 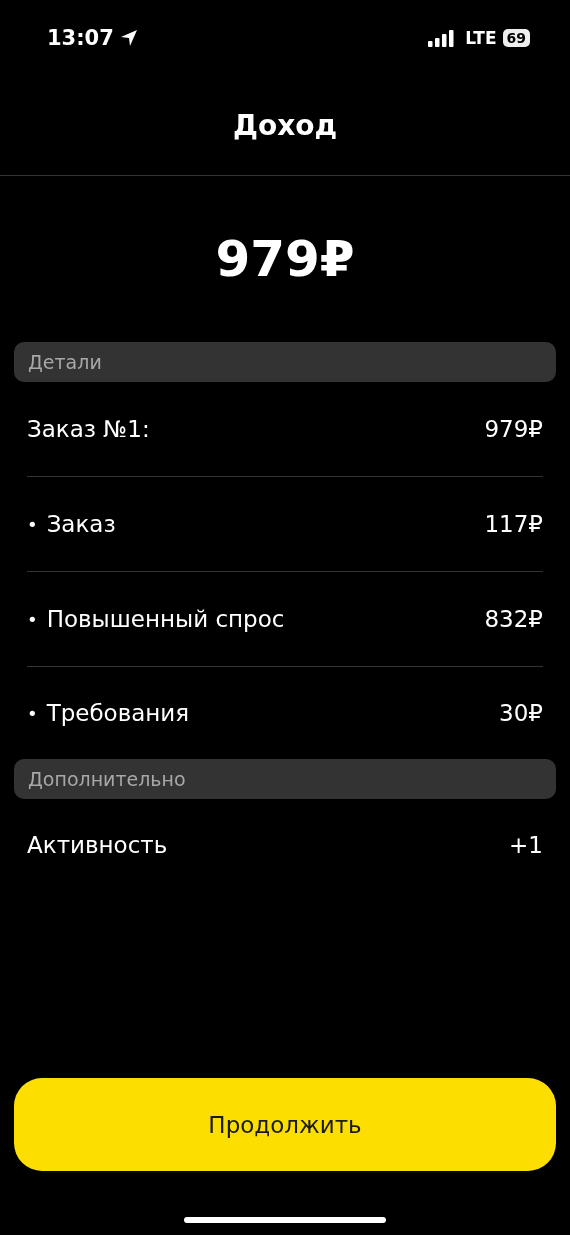 I want to click on status-time: 13:07, so click(x=80, y=38).